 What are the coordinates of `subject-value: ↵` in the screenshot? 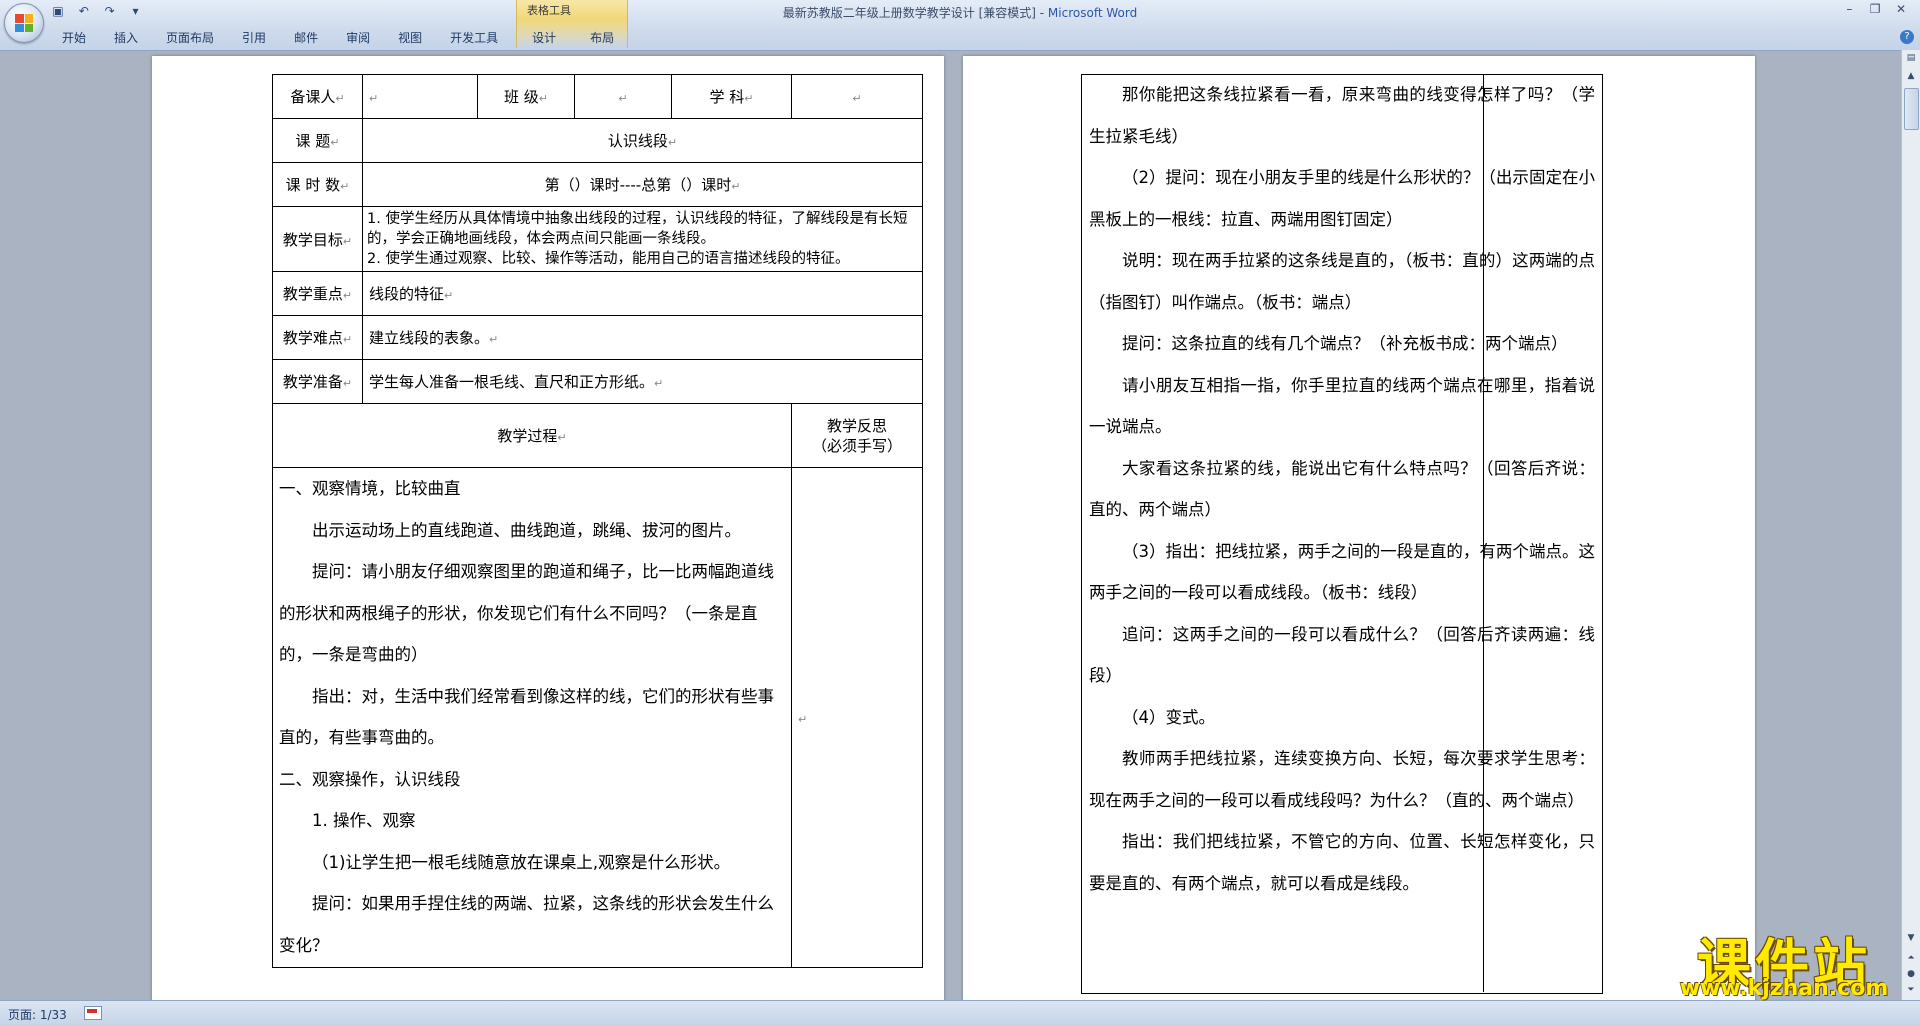 It's located at (857, 96).